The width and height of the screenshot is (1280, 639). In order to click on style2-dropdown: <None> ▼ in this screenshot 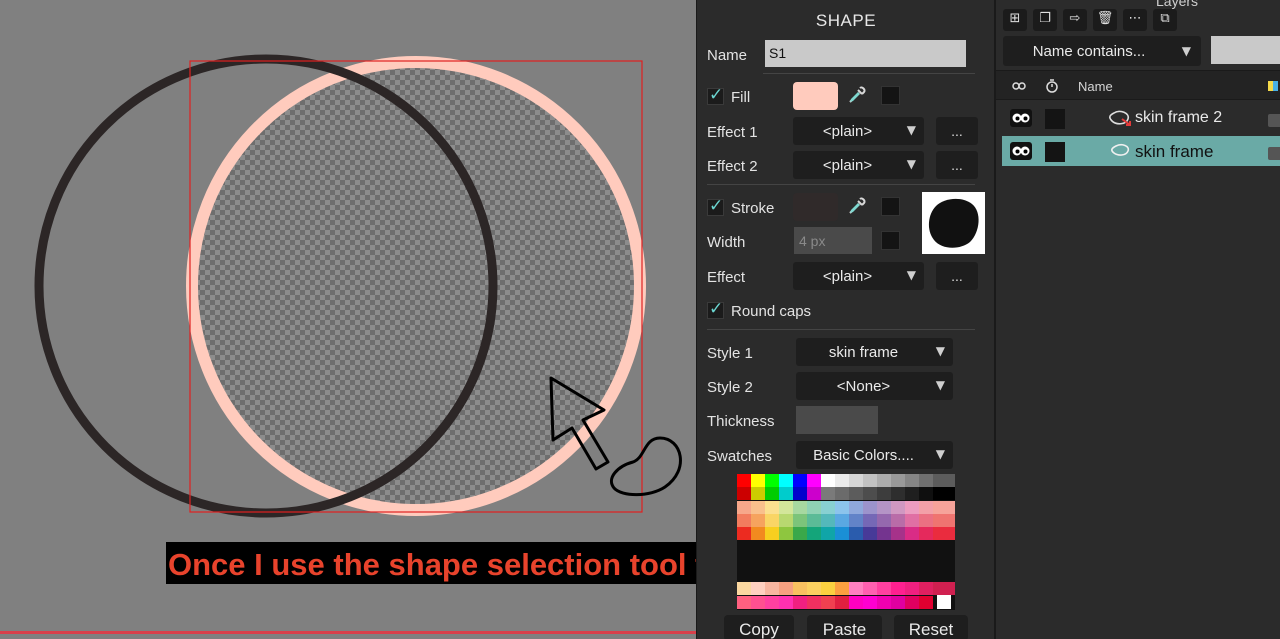, I will do `click(874, 386)`.